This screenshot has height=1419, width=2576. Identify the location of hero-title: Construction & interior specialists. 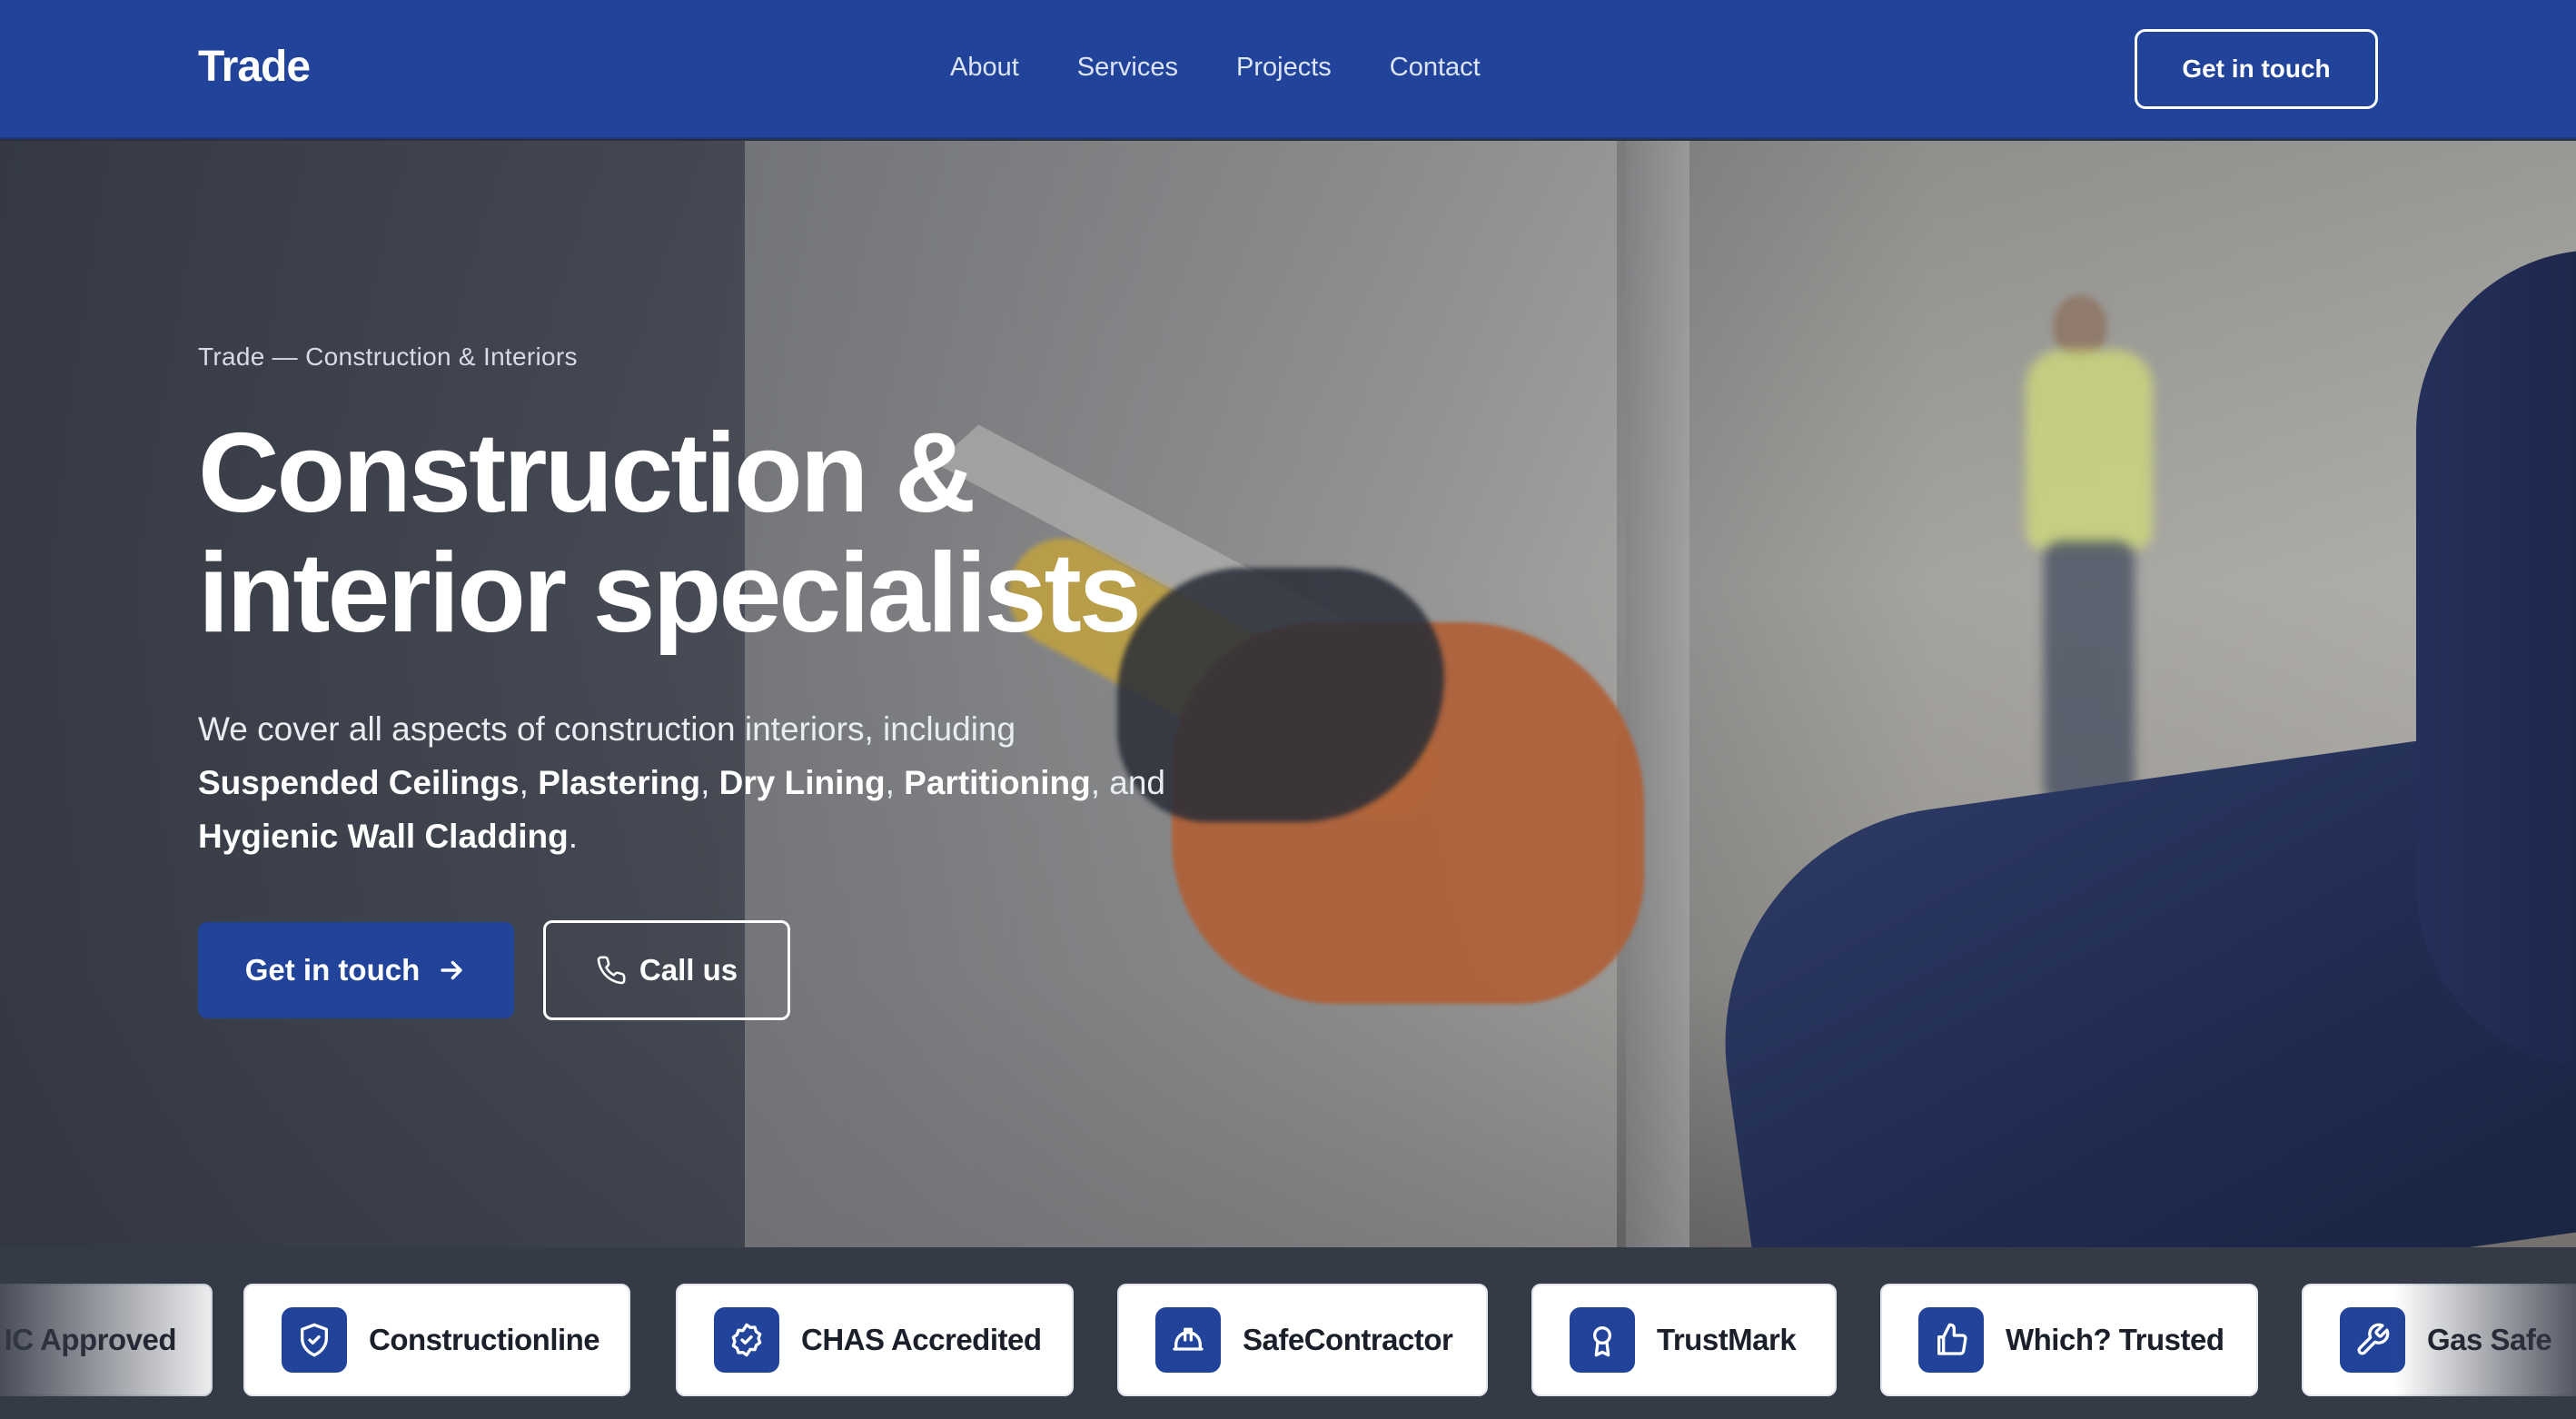
(743, 533).